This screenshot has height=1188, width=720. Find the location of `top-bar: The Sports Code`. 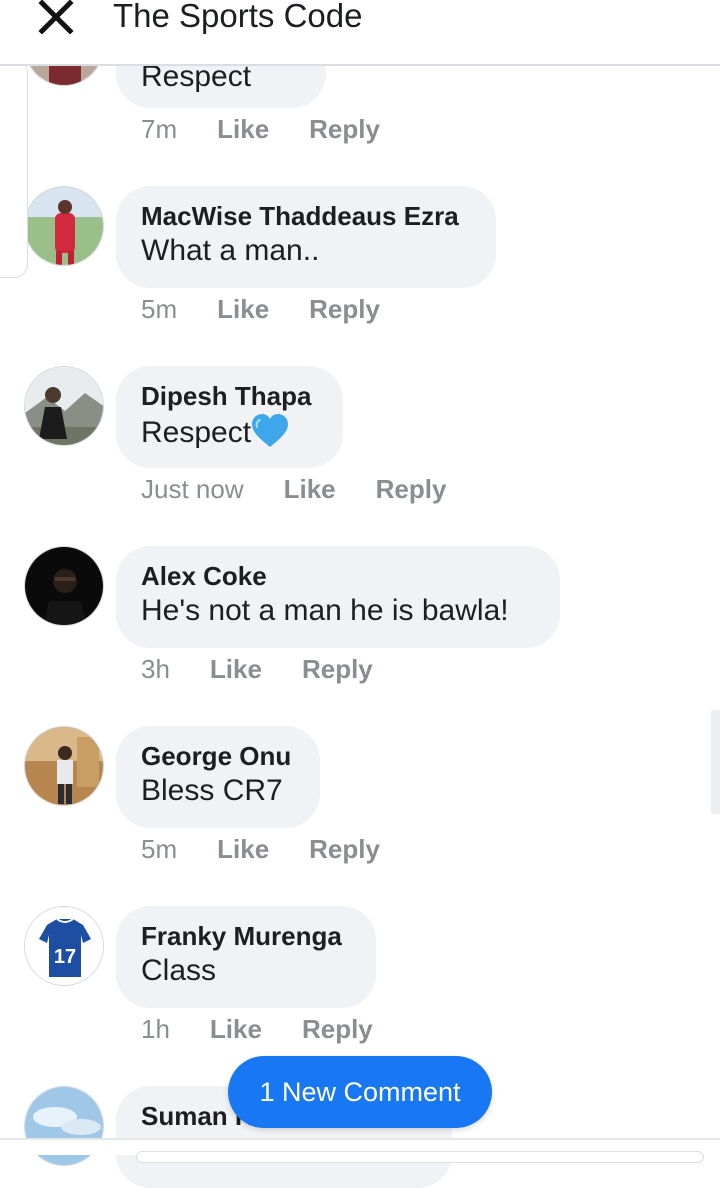

top-bar: The Sports Code is located at coordinates (360, 33).